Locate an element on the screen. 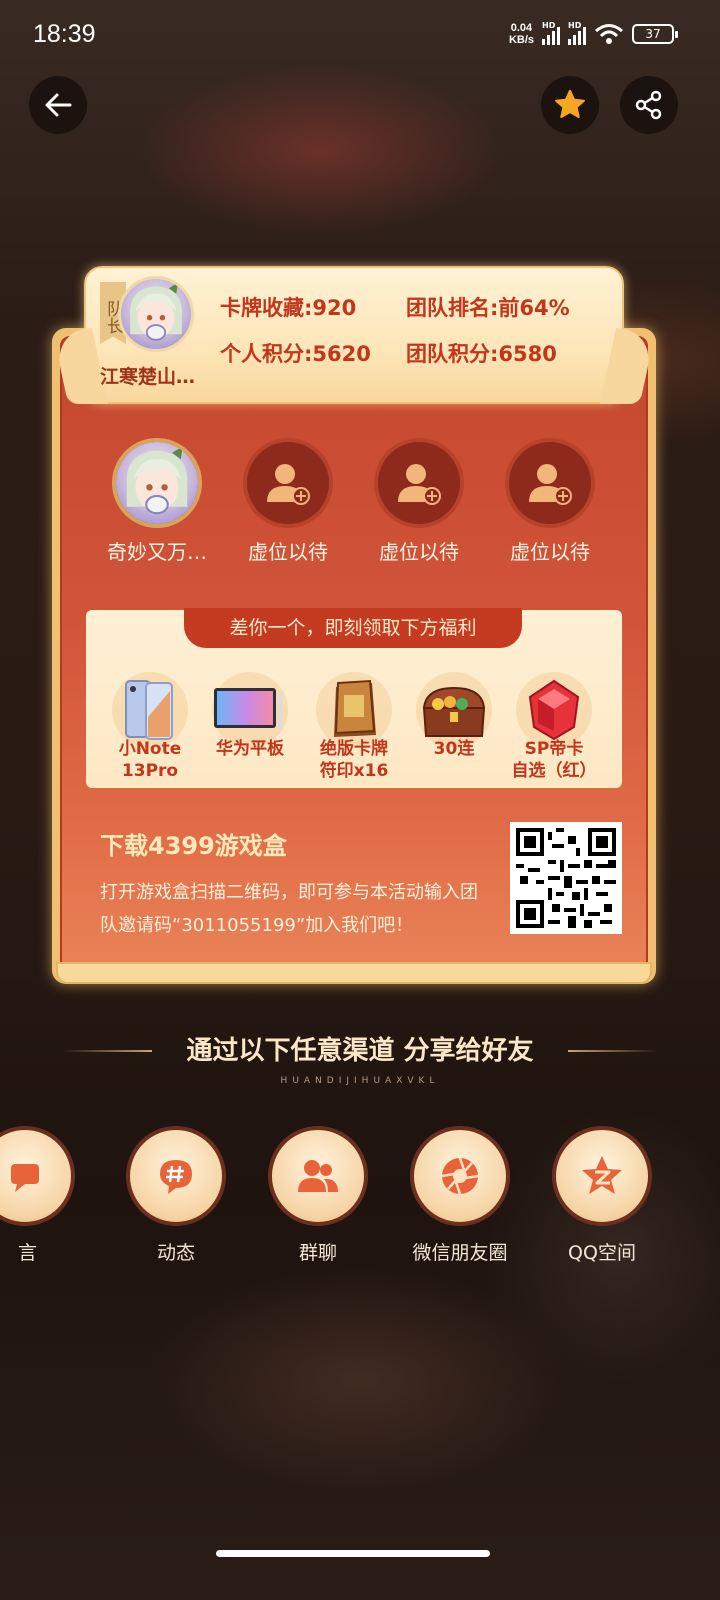 This screenshot has width=720, height=1600. personal-points-stat: 个人积分:5620 is located at coordinates (295, 354).